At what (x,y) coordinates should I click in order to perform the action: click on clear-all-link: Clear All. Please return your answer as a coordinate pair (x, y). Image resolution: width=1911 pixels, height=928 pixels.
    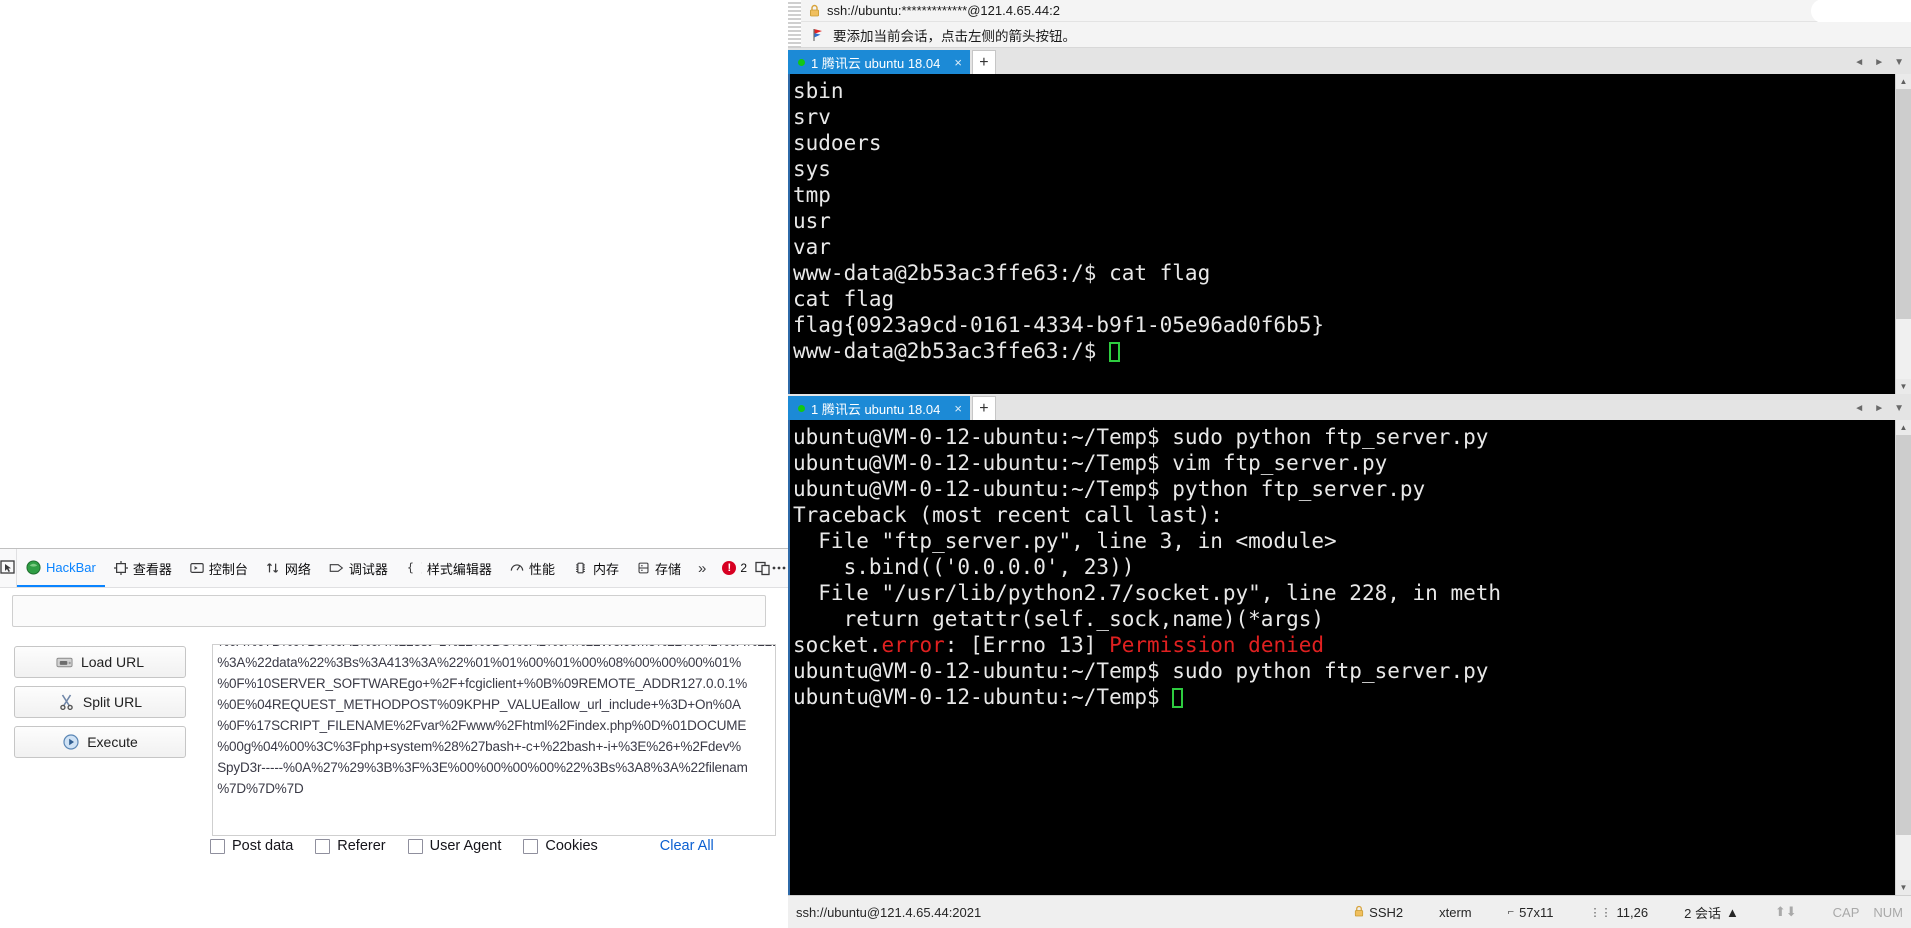
    Looking at the image, I should click on (687, 846).